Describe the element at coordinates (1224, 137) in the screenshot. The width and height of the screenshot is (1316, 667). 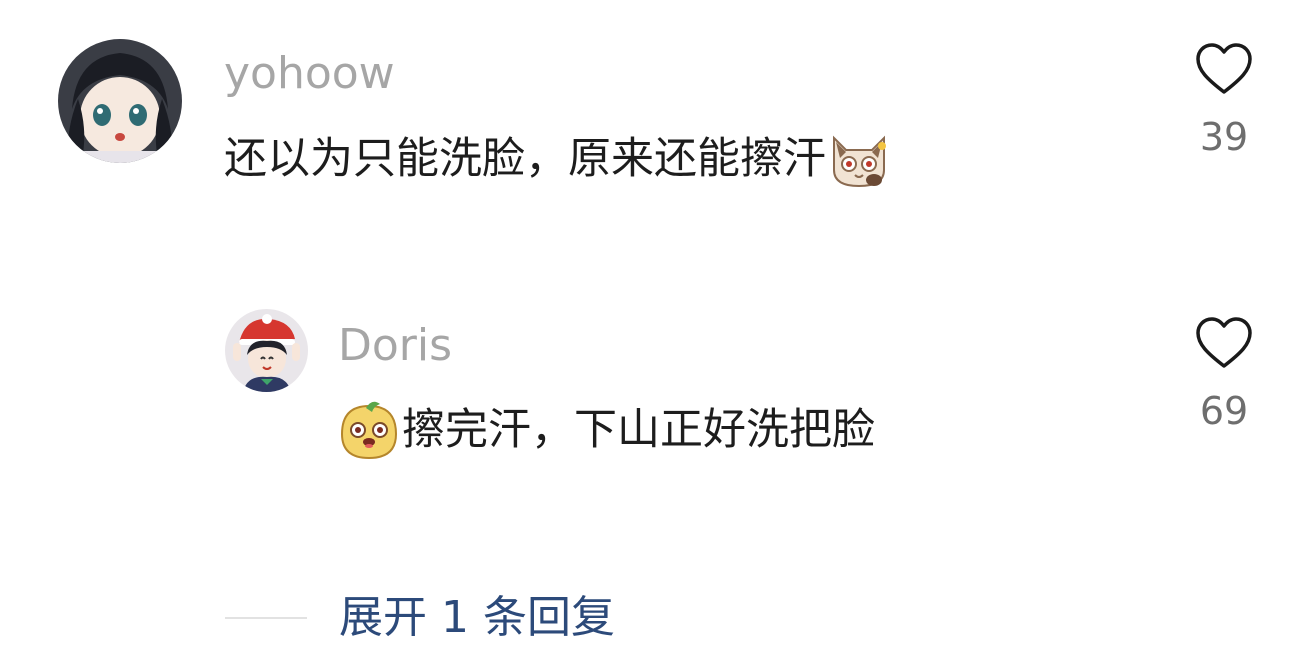
I see `like-count: 39` at that location.